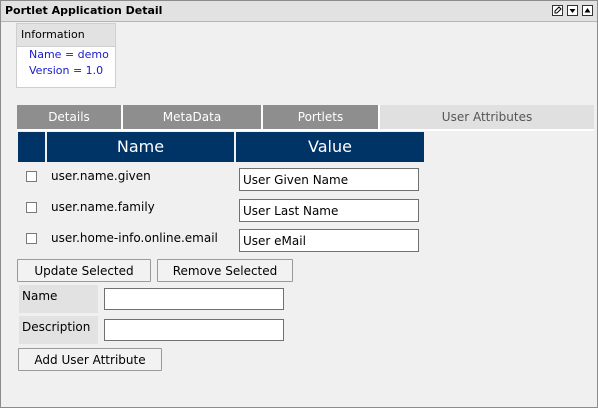  I want to click on edit-icon, so click(557, 10).